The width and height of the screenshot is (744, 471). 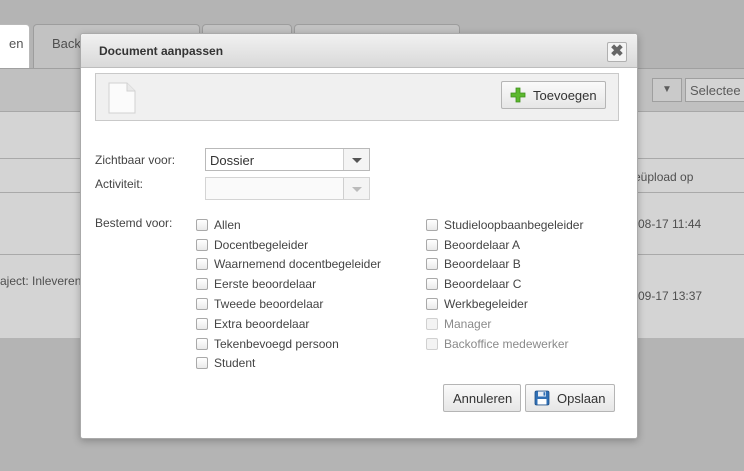 I want to click on add-button-label: Toevoegen, so click(x=565, y=95).